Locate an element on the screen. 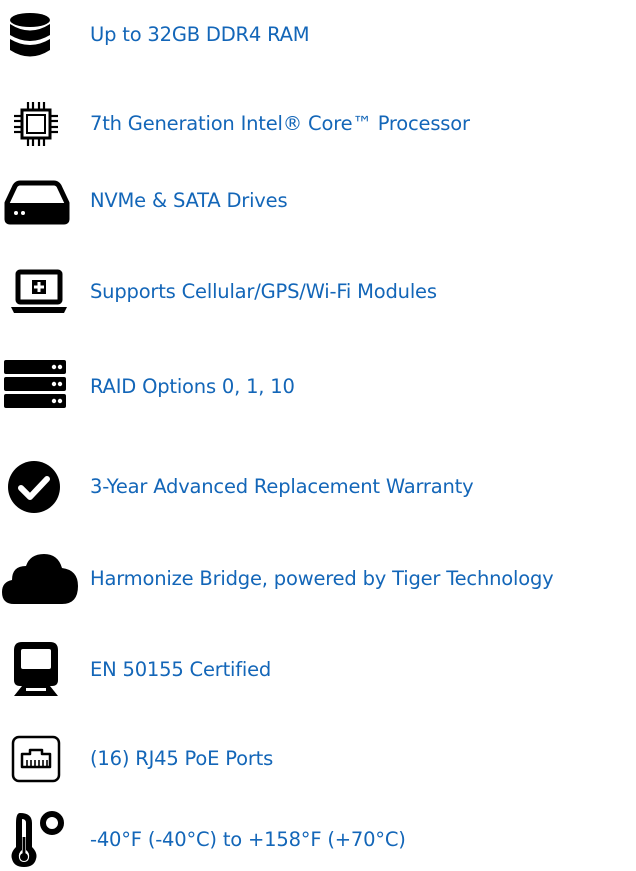 This screenshot has height=871, width=636. feature-label: (16) RJ45 PoE Ports is located at coordinates (182, 758).